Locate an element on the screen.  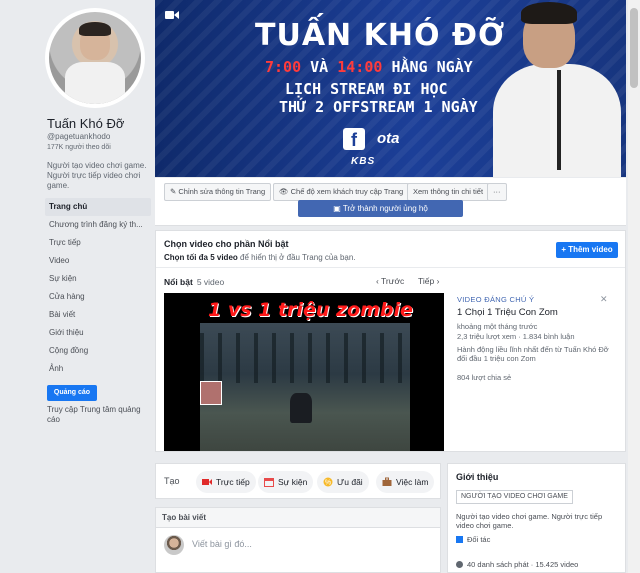
tab-jobs-label: Việc làm is located at coordinates (412, 482).